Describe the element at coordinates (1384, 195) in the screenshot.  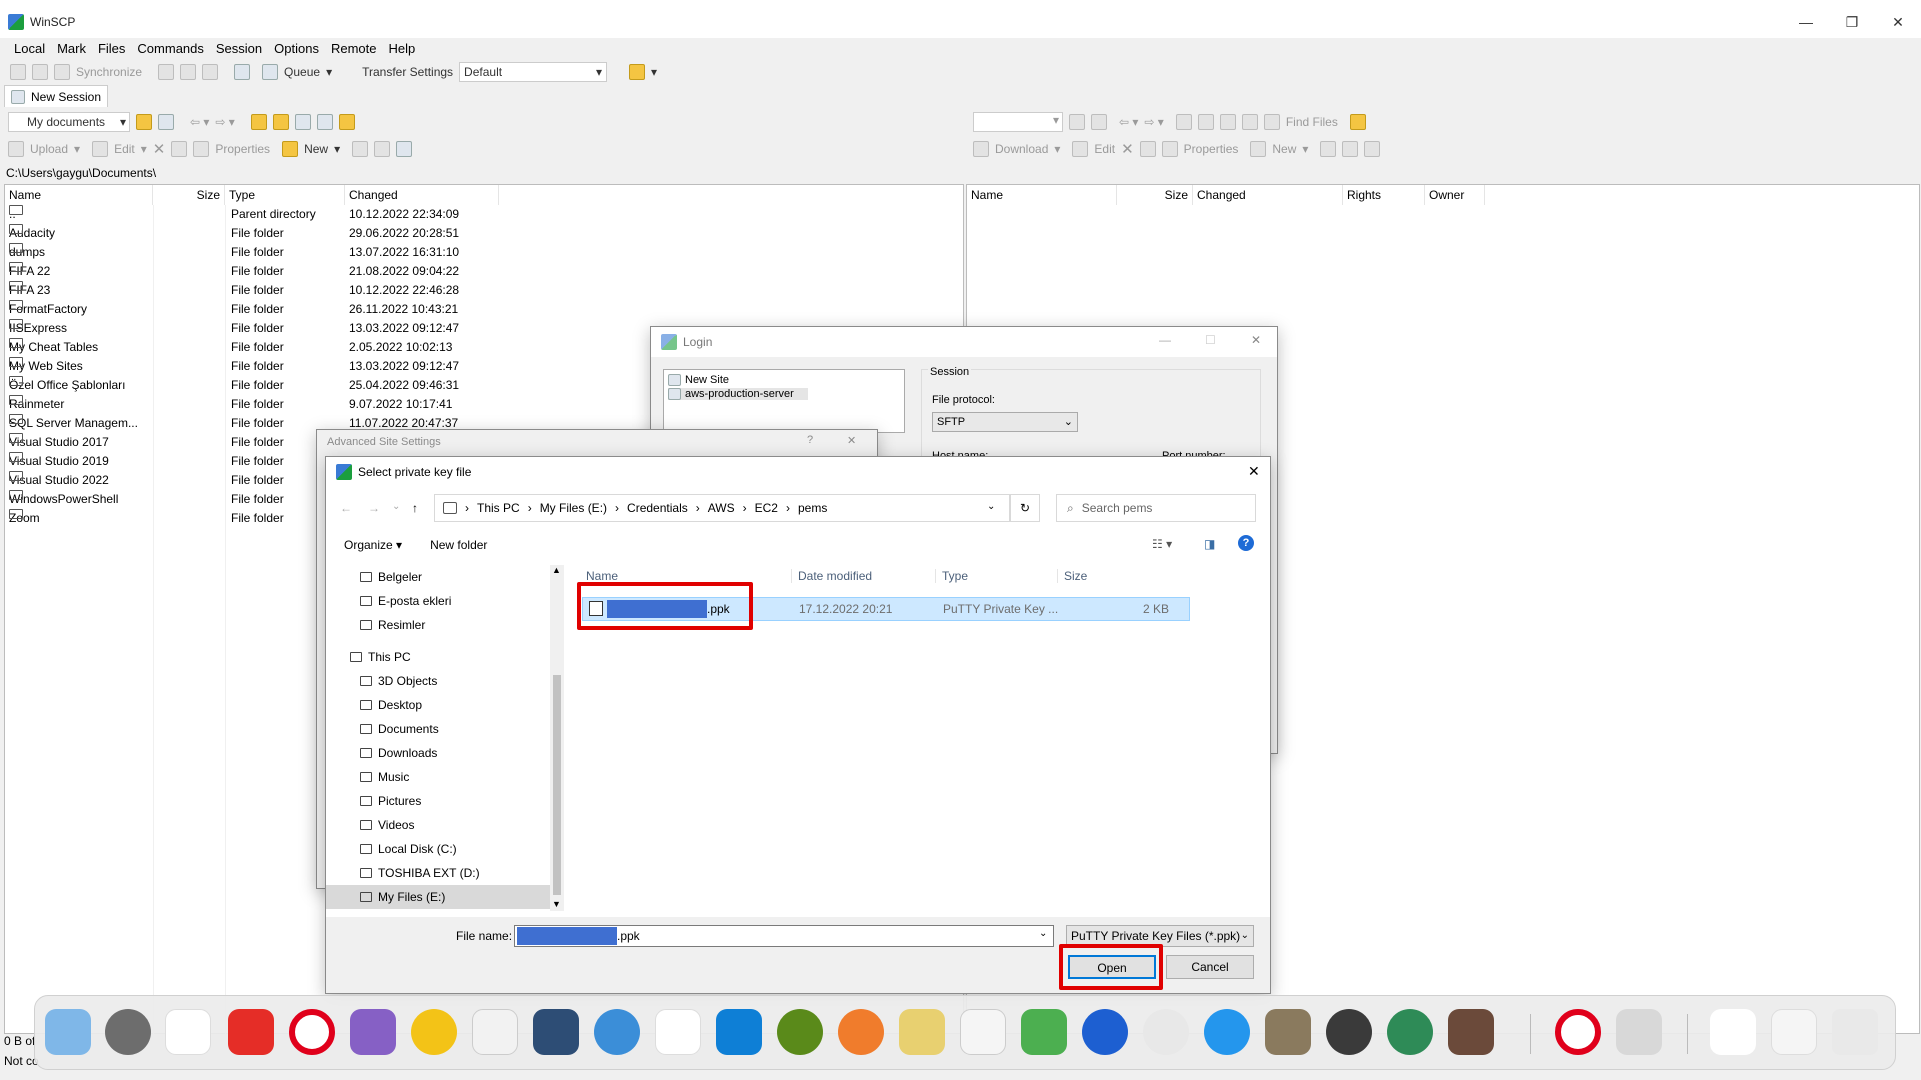
I see `remote-col-rights: Rights` at that location.